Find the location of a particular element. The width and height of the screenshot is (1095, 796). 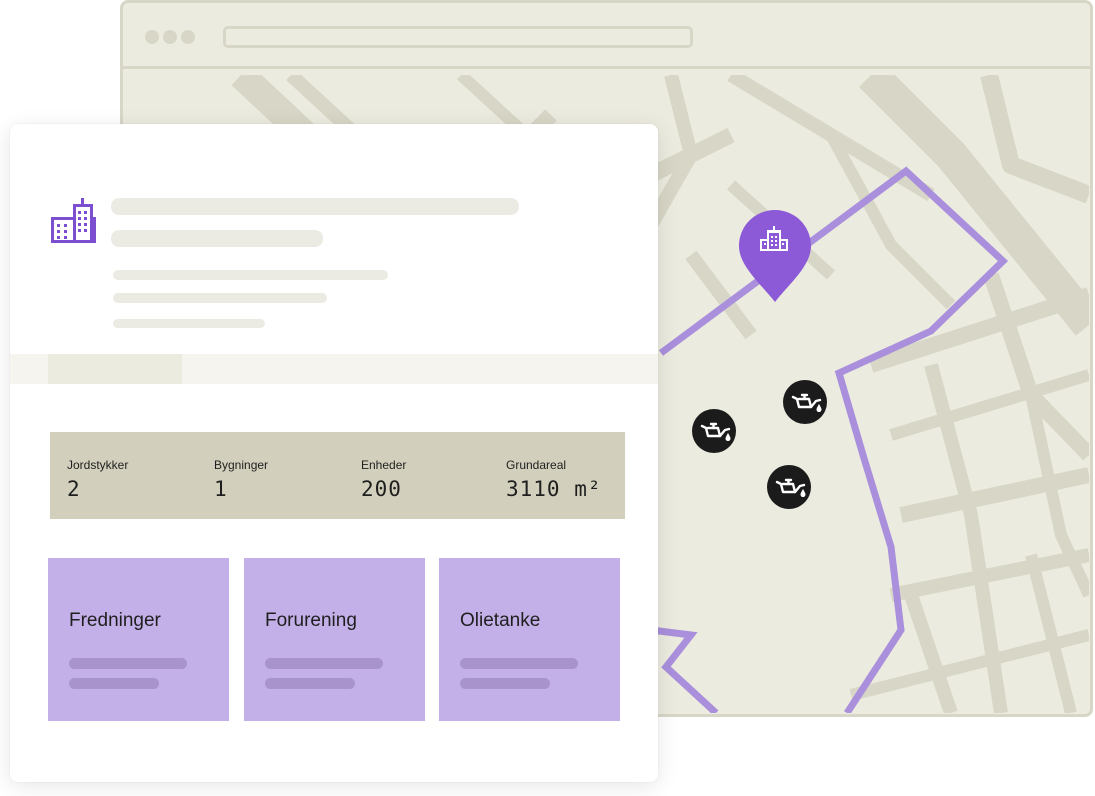

stat-value: 3110 m² is located at coordinates (554, 489).